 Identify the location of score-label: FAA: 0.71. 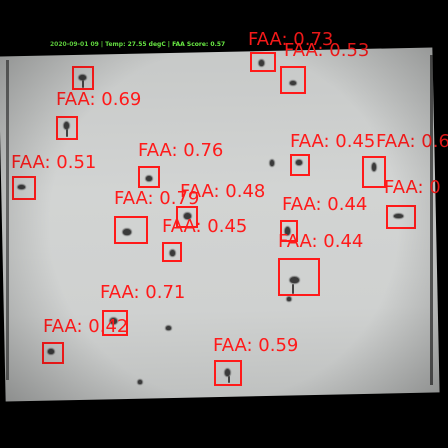
(143, 292).